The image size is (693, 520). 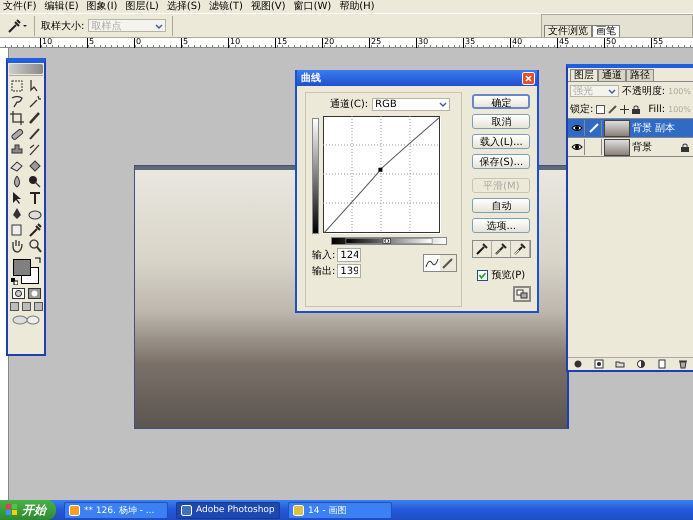 I want to click on zoom-icon, so click(x=35, y=245).